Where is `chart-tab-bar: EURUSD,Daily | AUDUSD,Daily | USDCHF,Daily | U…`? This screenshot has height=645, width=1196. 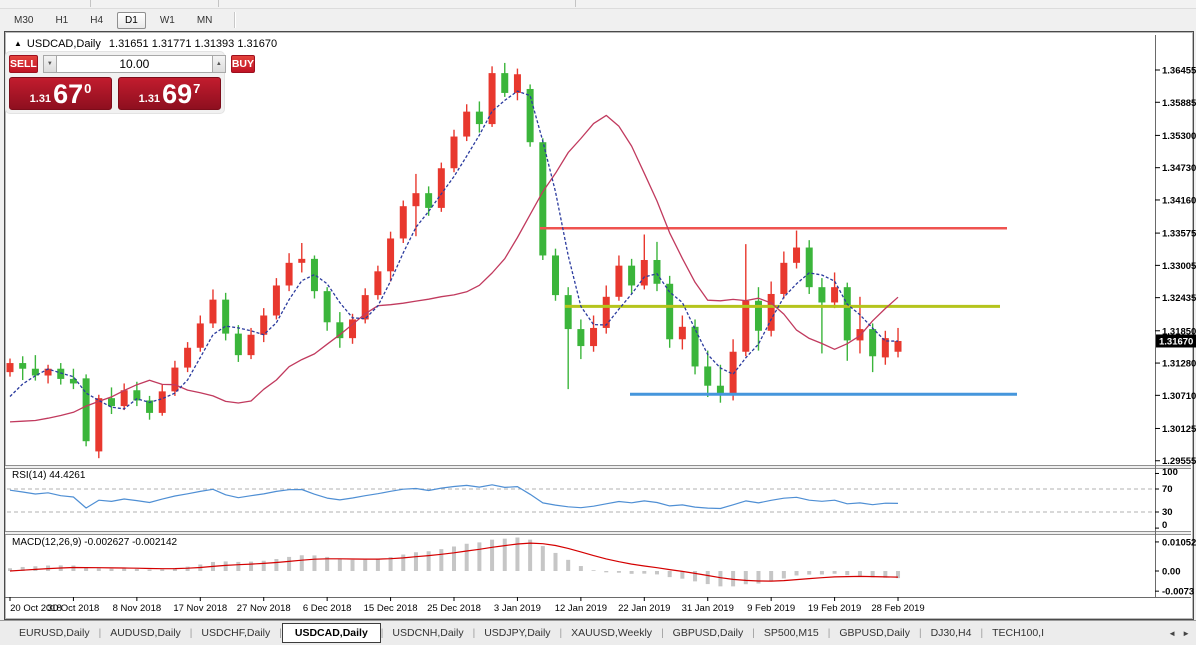
chart-tab-bar: EURUSD,Daily | AUDUSD,Daily | USDCHF,Daily | U… is located at coordinates (598, 632).